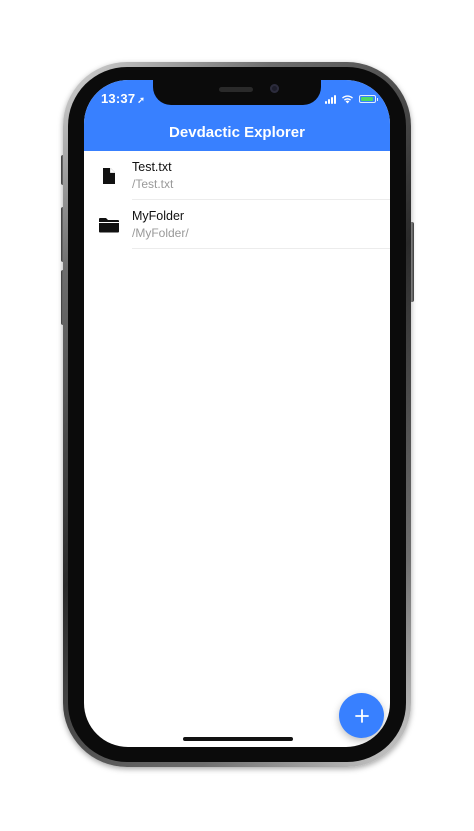 The image size is (474, 831). I want to click on front-camera, so click(274, 88).